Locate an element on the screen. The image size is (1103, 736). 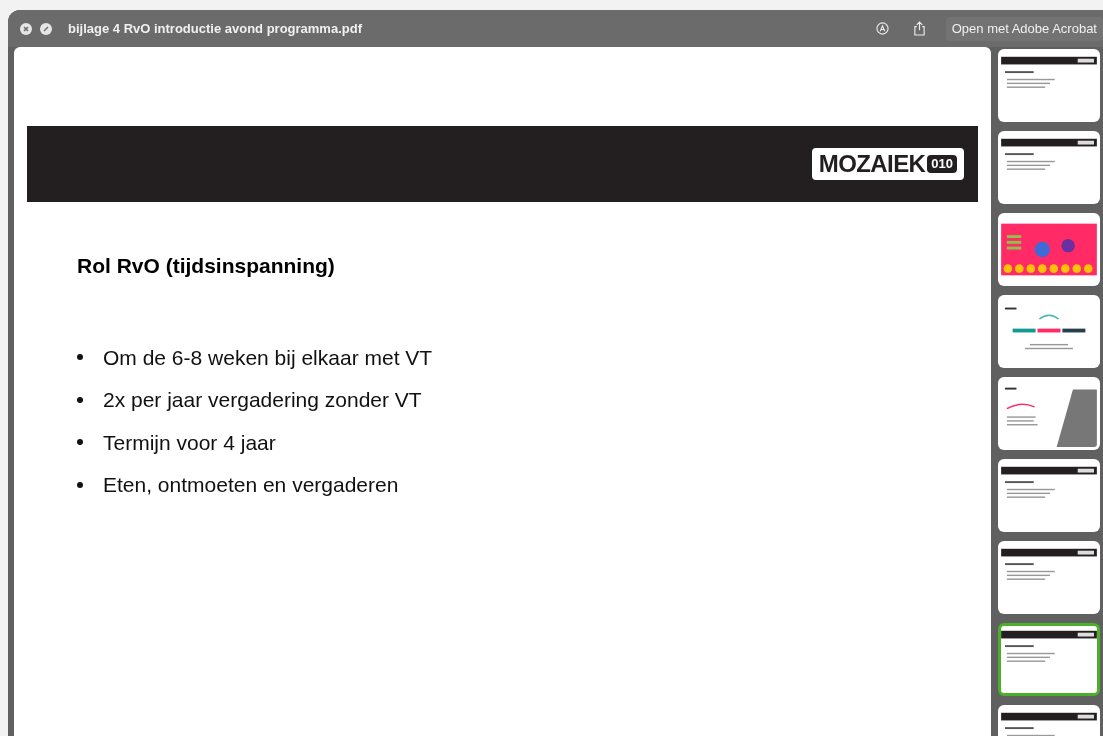
window-title: bijlage 4 RvO introductie avond programma.pdf is located at coordinates (215, 28).